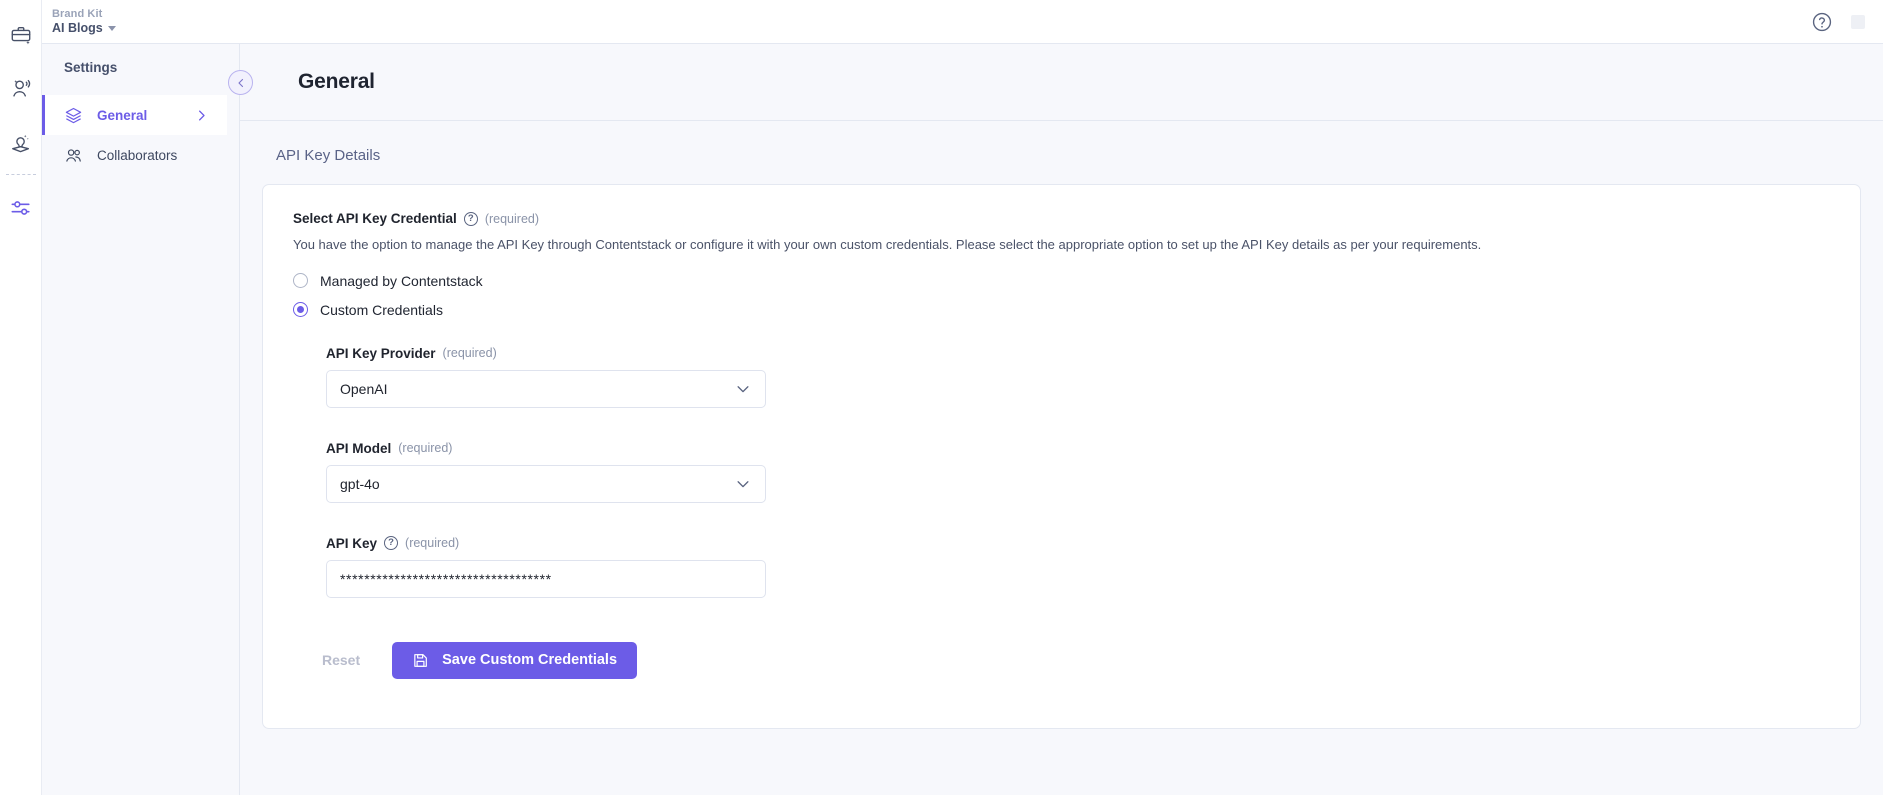 This screenshot has height=795, width=1883. I want to click on idea-lightbulb-icon, so click(21, 143).